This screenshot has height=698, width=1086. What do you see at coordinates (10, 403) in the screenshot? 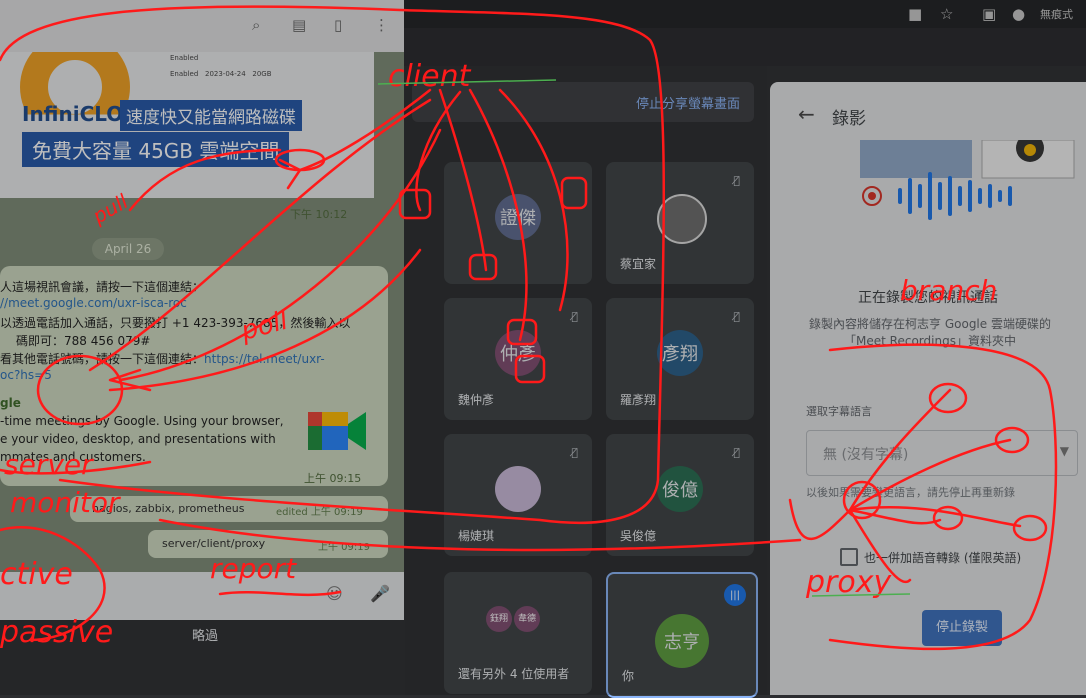
I see `preview-site: gle` at bounding box center [10, 403].